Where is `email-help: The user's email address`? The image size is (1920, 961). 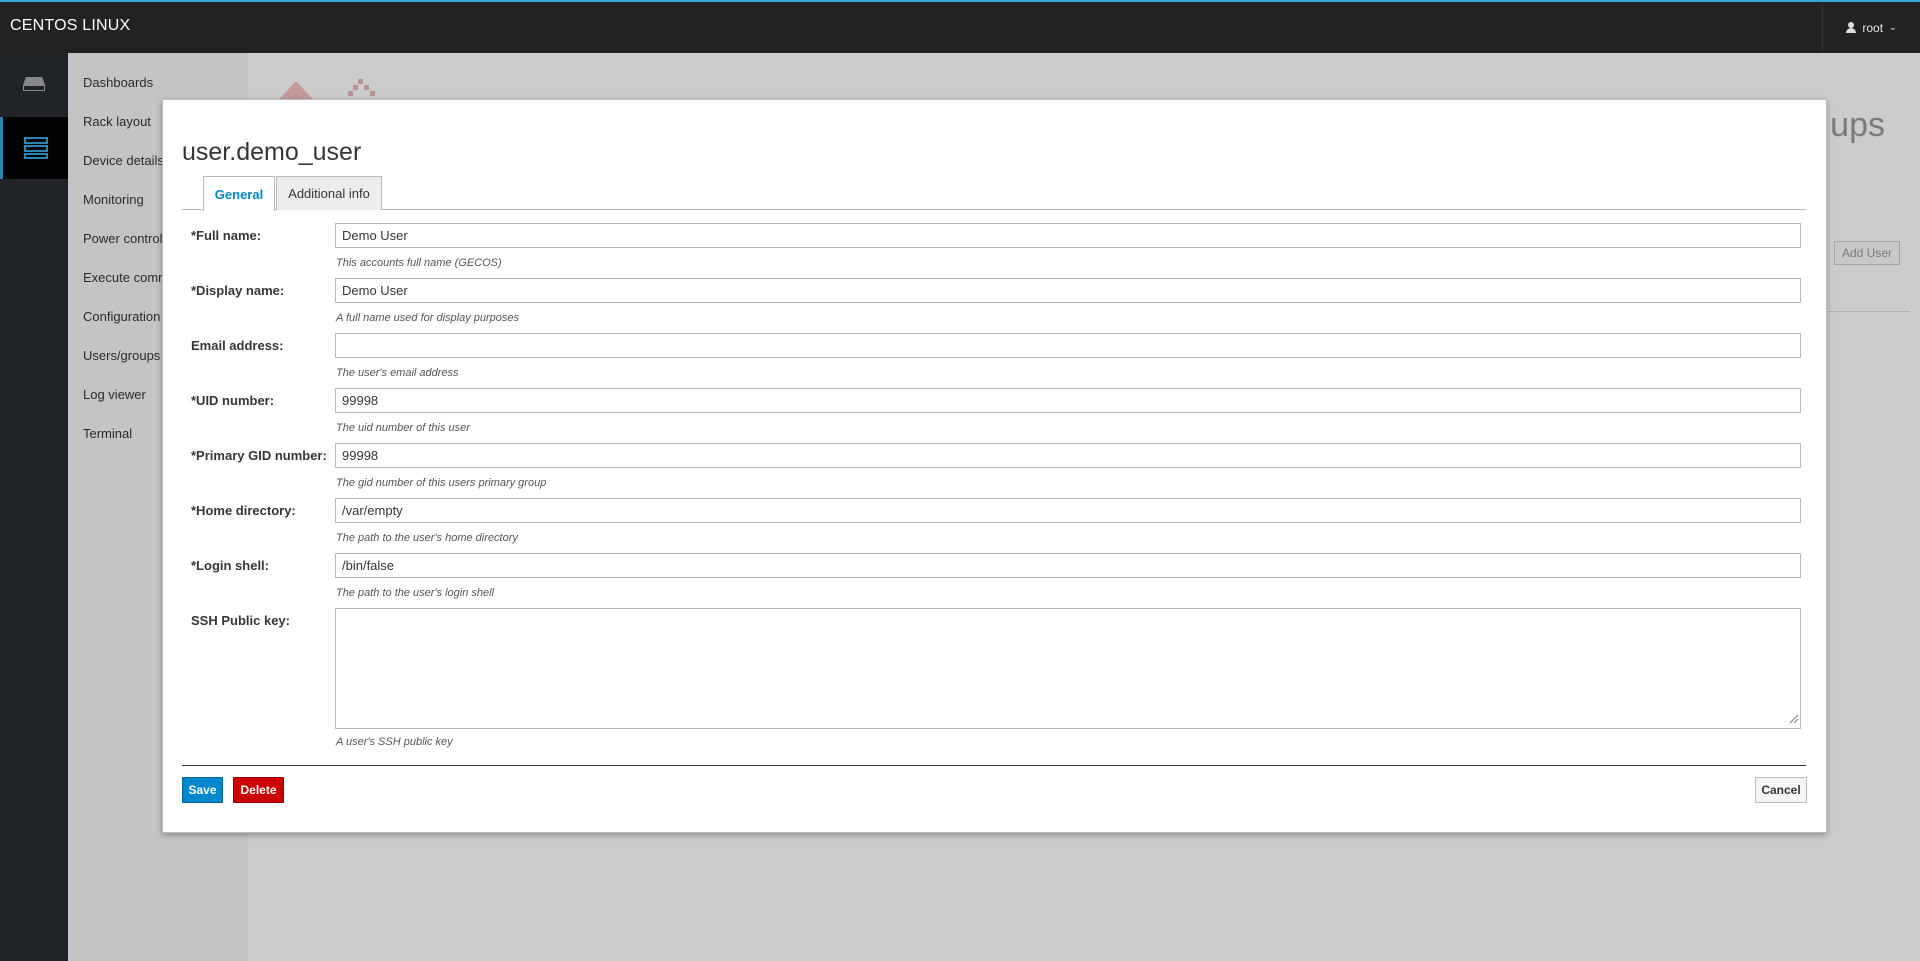
email-help: The user's email address is located at coordinates (397, 373).